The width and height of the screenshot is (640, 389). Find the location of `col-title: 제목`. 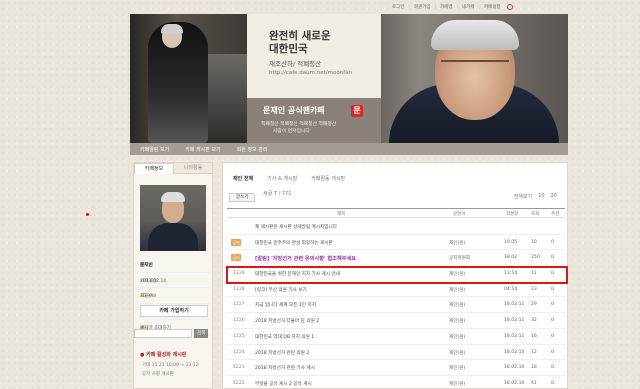

col-title: 제목 is located at coordinates (341, 214).